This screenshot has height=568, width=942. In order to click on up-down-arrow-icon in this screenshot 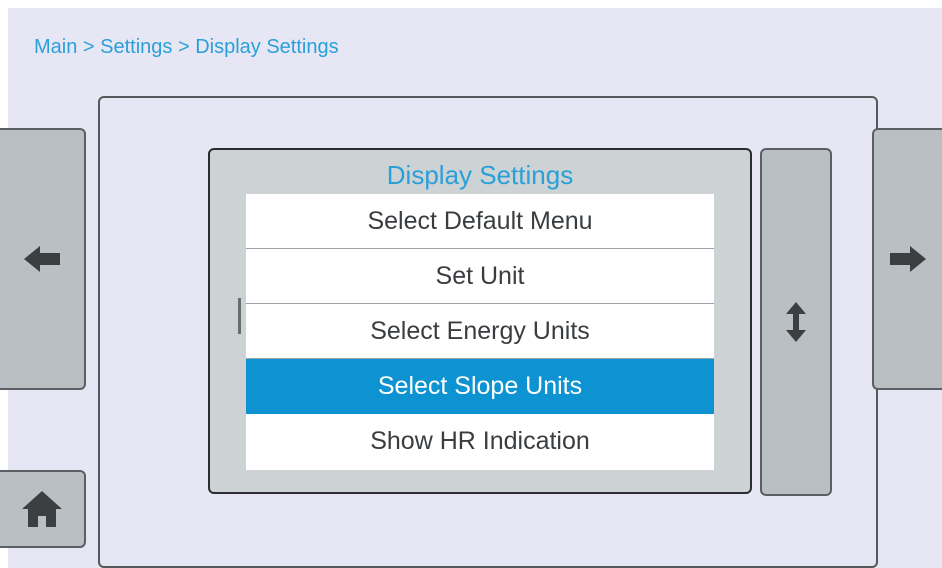, I will do `click(796, 322)`.